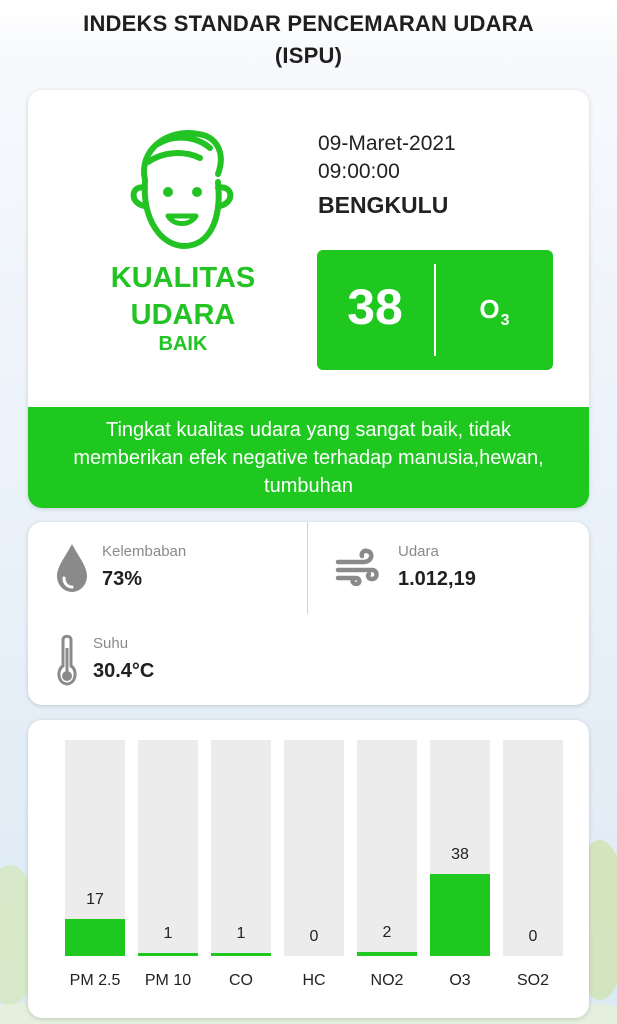 This screenshot has width=617, height=1024. What do you see at coordinates (308, 55) in the screenshot?
I see `page-title-line2: (ISPU)` at bounding box center [308, 55].